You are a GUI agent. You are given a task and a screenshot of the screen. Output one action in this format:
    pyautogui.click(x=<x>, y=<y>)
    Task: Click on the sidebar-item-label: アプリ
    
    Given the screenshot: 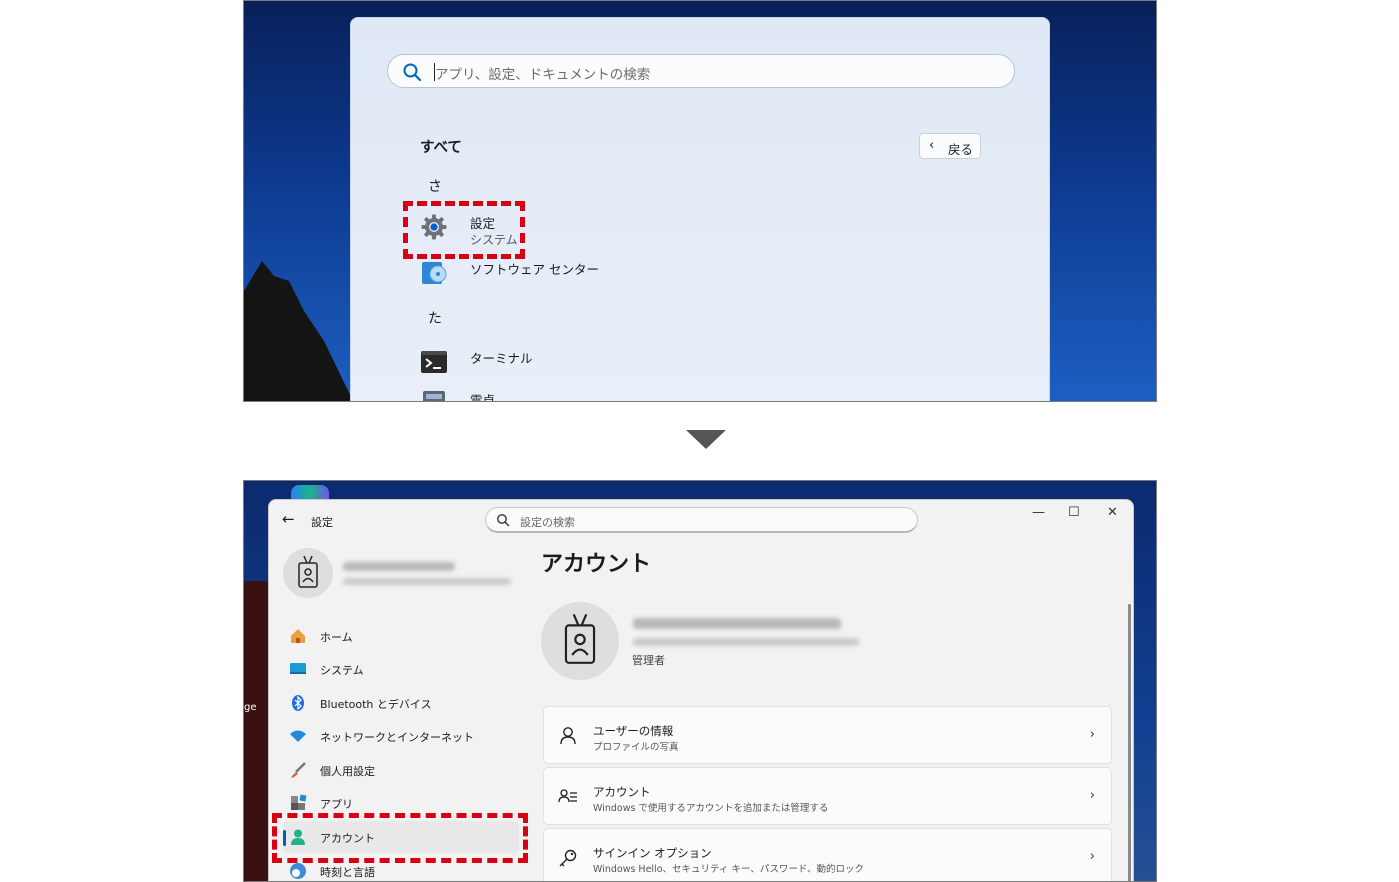 What is the action you would take?
    pyautogui.click(x=336, y=804)
    